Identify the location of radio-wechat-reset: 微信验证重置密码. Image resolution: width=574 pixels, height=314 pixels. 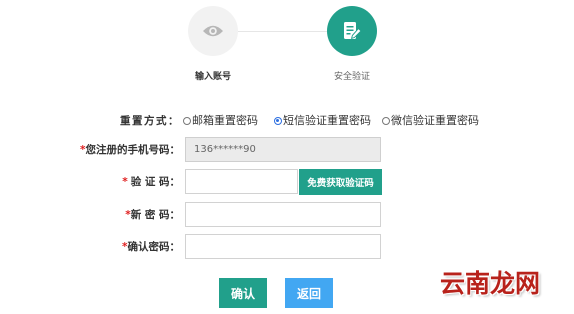
(430, 121).